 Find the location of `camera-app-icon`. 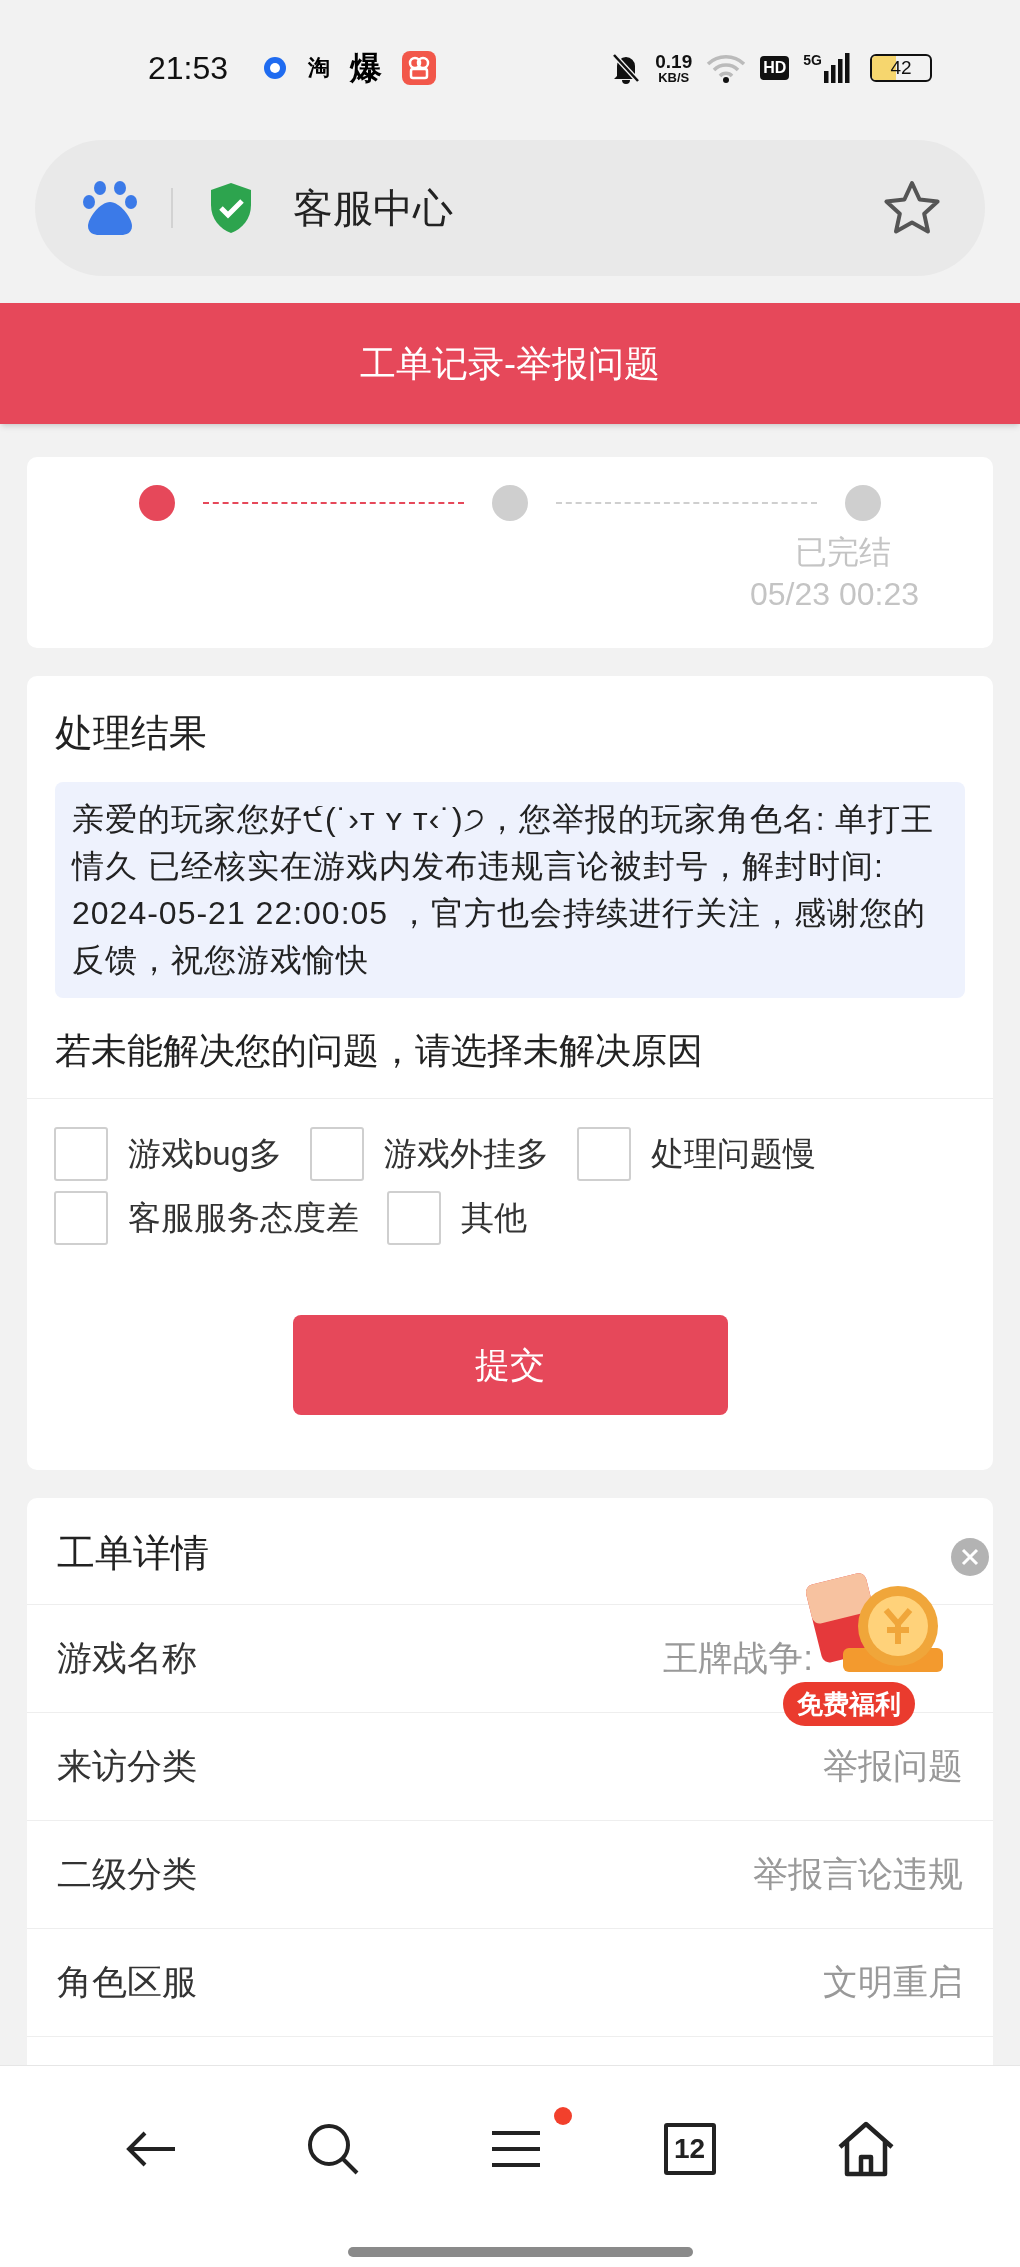

camera-app-icon is located at coordinates (419, 67).